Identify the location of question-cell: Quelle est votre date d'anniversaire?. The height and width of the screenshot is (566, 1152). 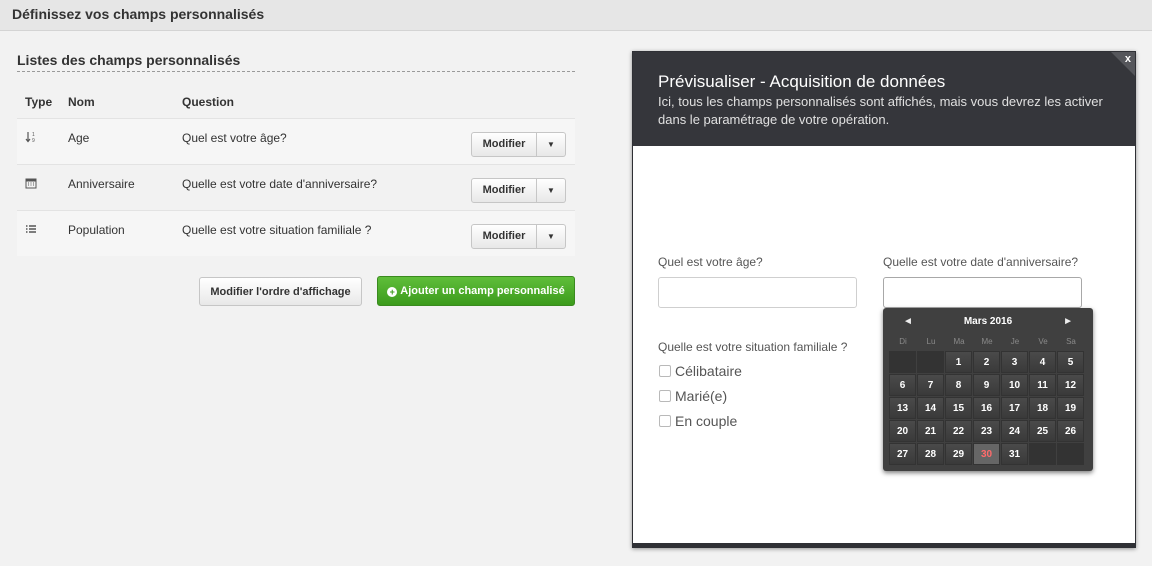
(318, 186).